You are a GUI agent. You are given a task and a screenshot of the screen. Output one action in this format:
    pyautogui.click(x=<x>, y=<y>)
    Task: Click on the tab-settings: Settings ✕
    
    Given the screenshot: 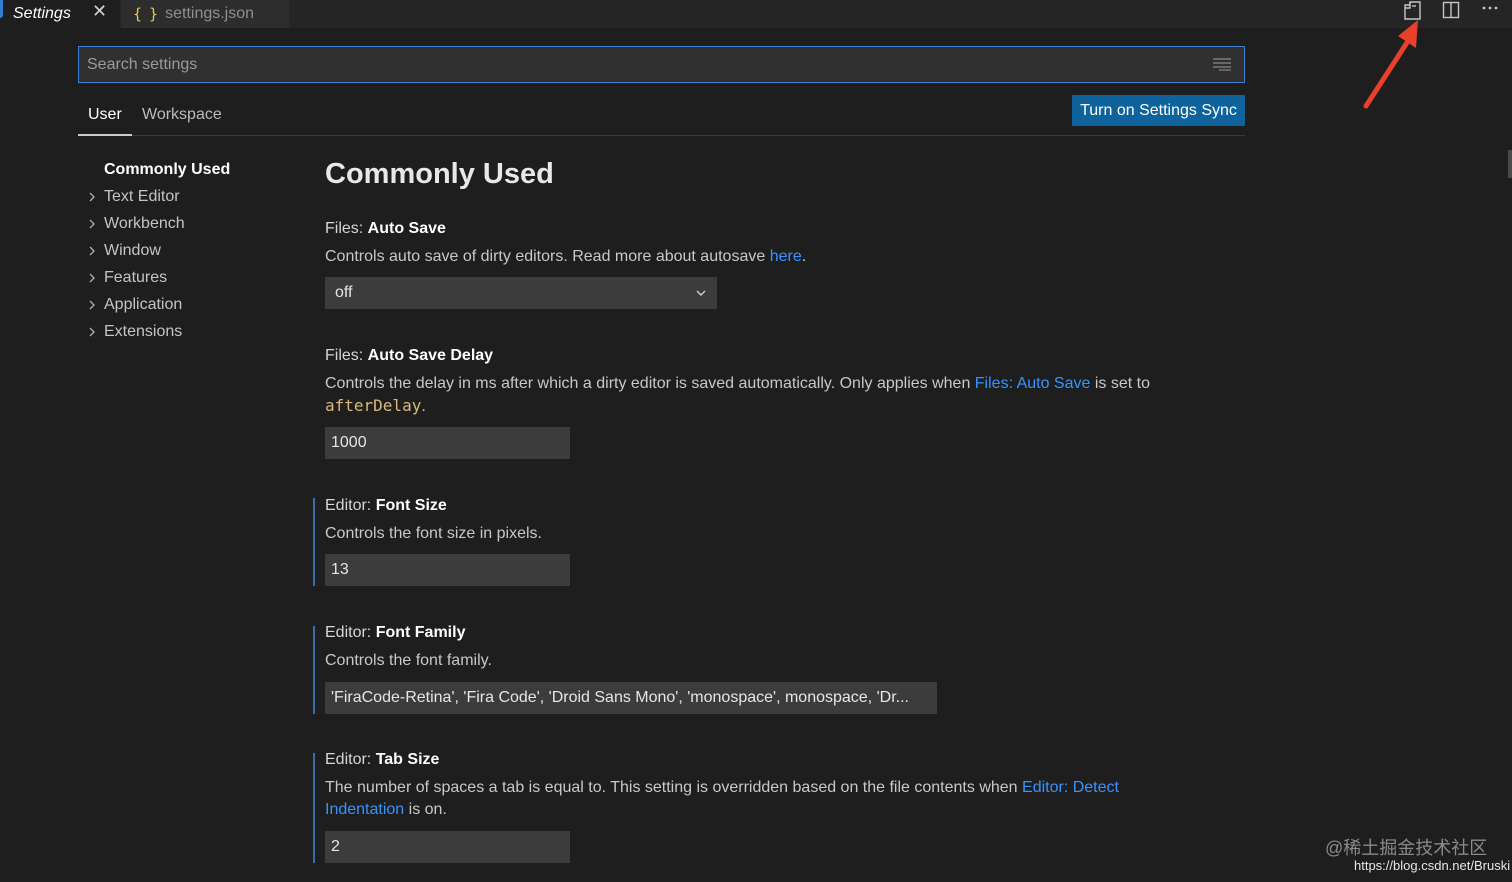 What is the action you would take?
    pyautogui.click(x=60, y=14)
    